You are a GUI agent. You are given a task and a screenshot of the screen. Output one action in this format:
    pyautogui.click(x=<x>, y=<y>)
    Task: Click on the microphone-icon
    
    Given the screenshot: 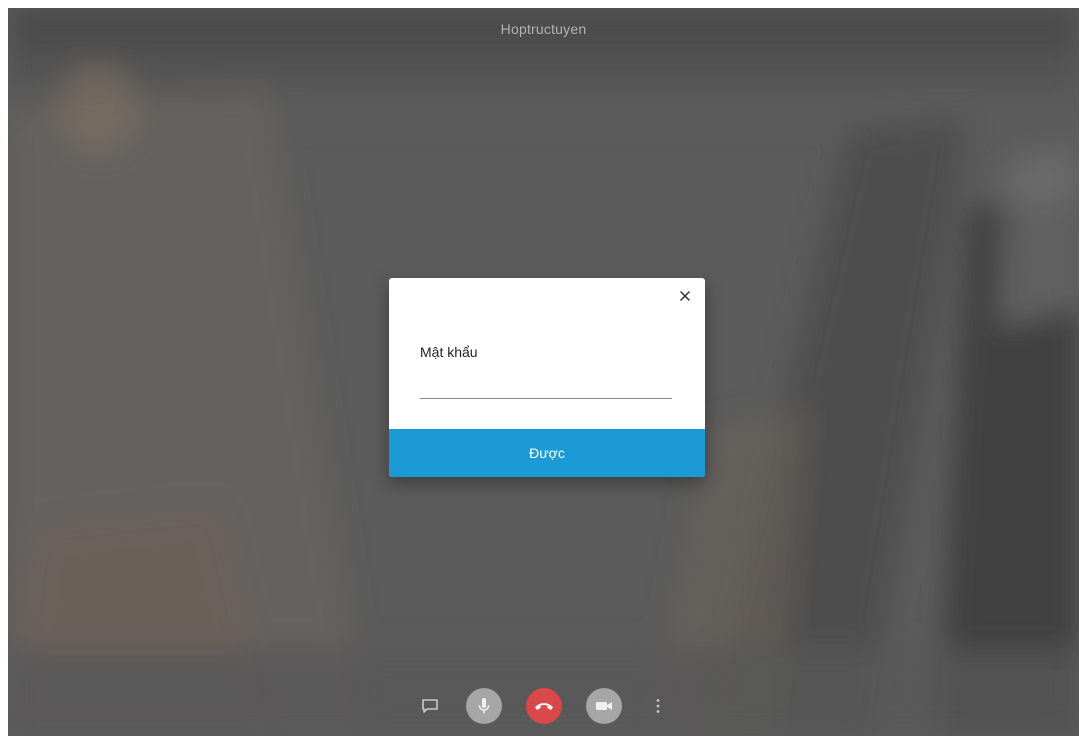 What is the action you would take?
    pyautogui.click(x=483, y=706)
    